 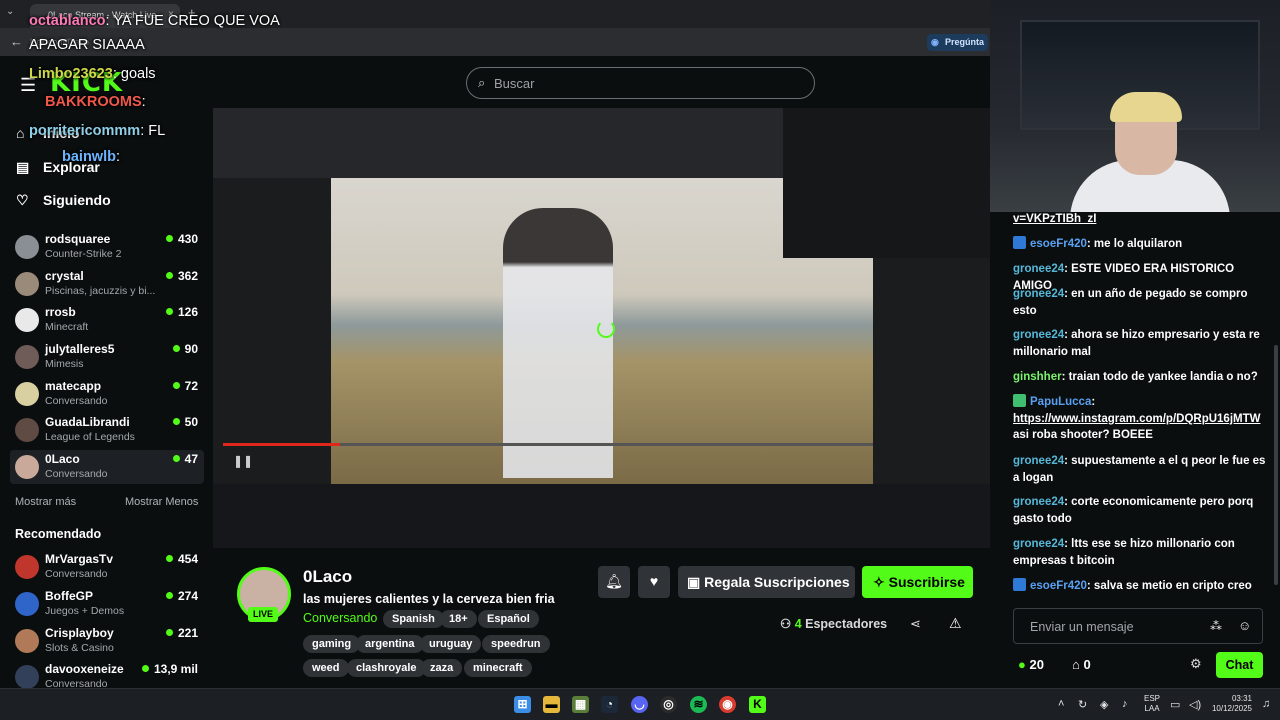 I want to click on sidebar-channel-julytalleres5: julytalleres5 Mimesis 90, so click(x=107, y=357).